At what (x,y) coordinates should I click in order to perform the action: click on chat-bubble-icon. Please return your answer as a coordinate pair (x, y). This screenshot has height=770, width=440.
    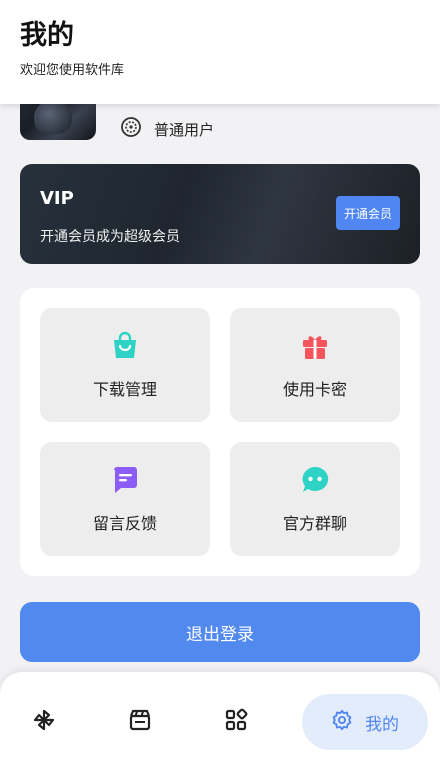
    Looking at the image, I should click on (315, 480).